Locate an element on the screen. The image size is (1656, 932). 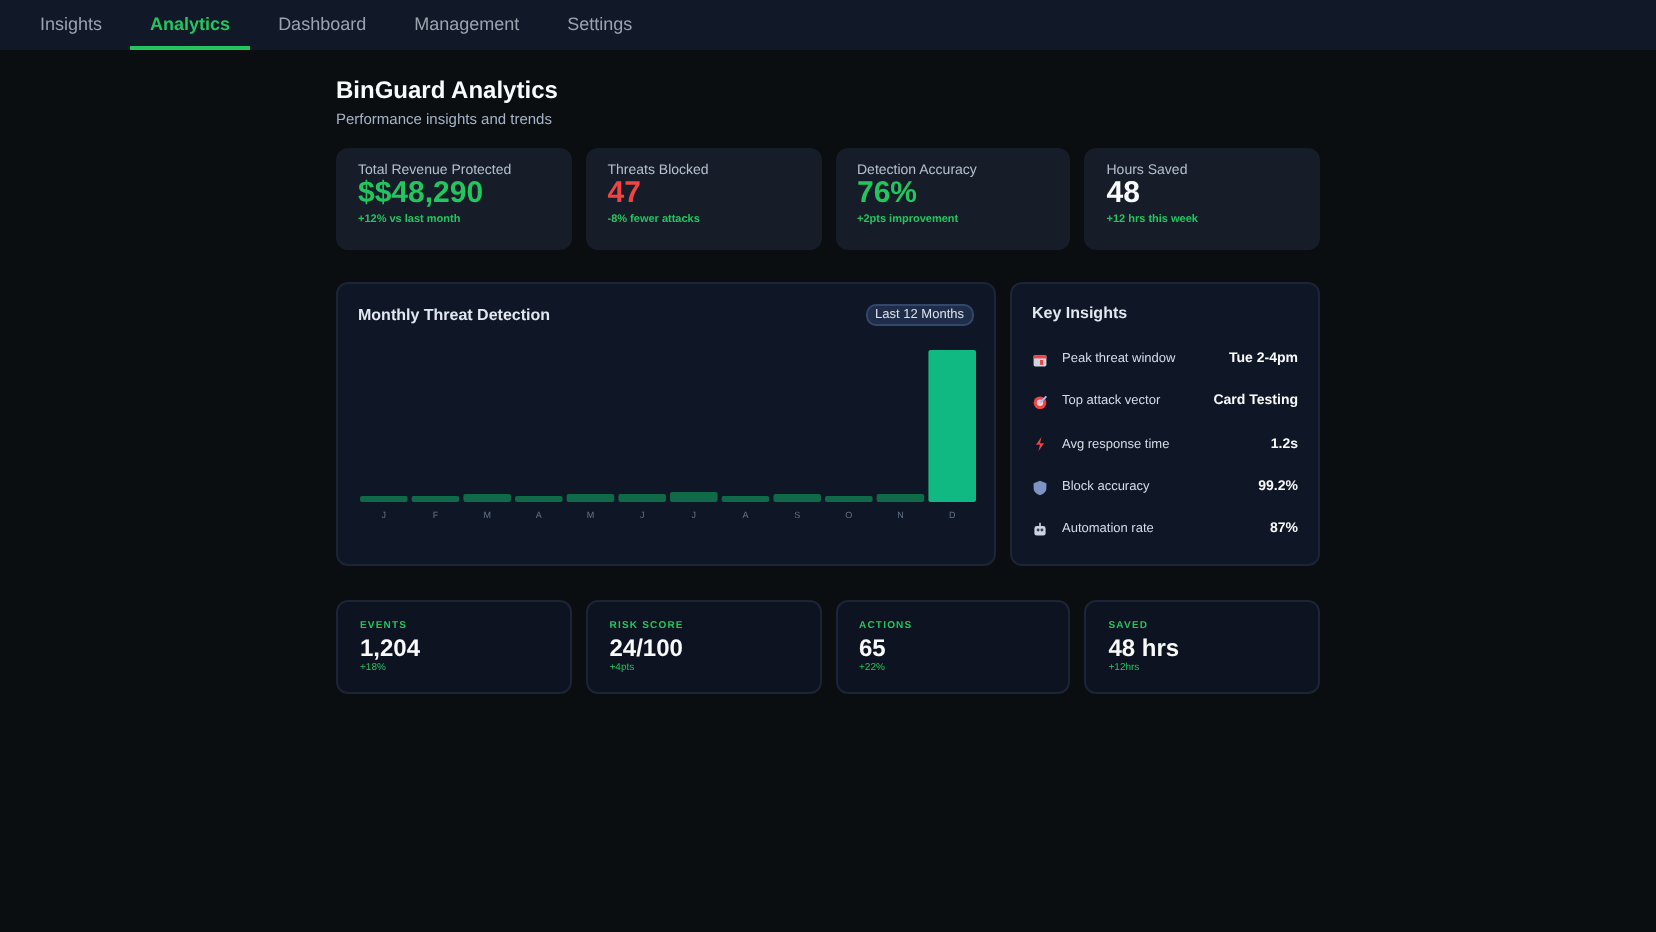
shield-icon is located at coordinates (1040, 487).